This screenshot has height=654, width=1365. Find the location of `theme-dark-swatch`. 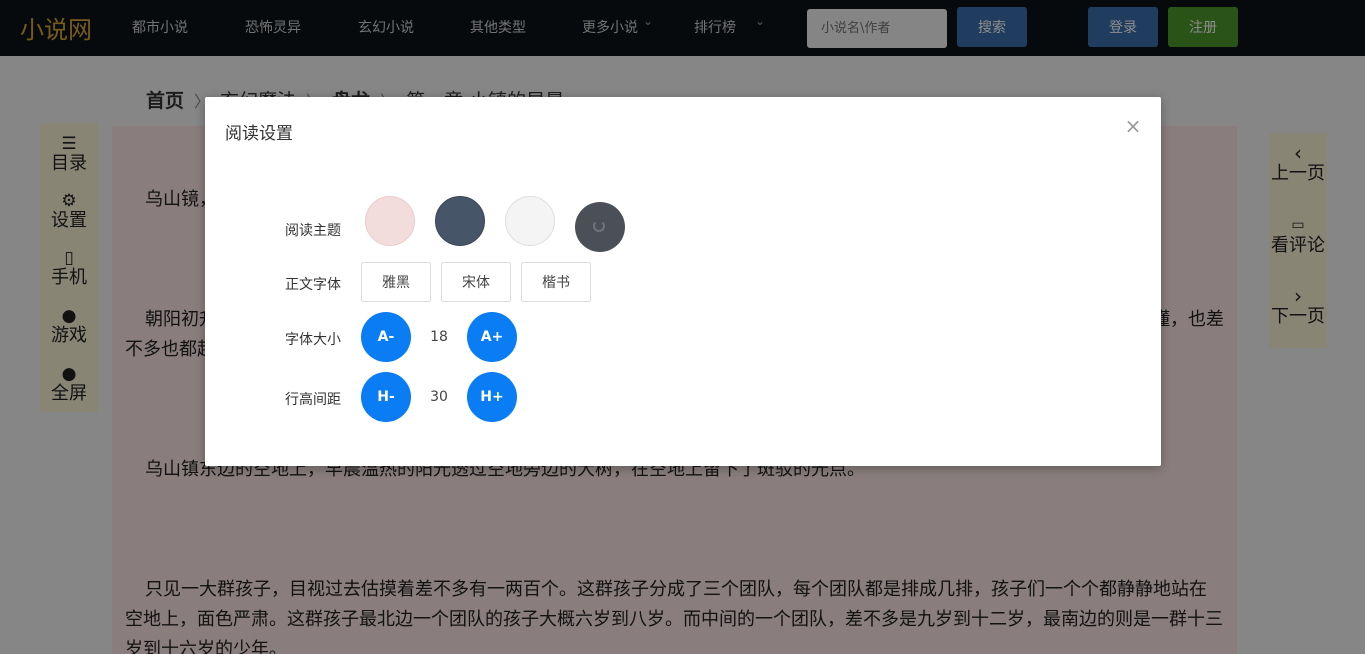

theme-dark-swatch is located at coordinates (600, 227).